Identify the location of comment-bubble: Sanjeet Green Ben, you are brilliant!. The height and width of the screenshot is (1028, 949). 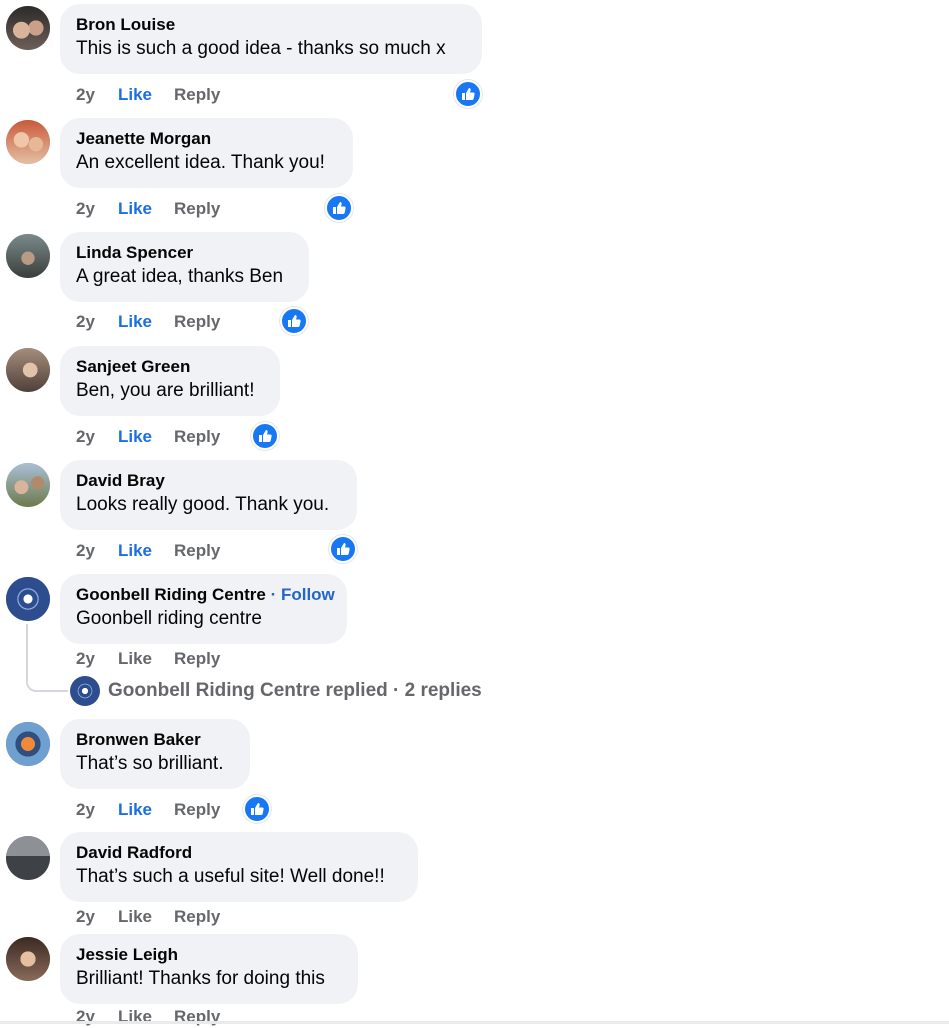
(170, 381).